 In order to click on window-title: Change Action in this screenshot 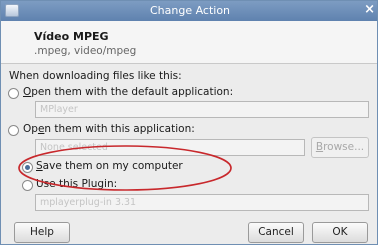, I will do `click(190, 10)`.